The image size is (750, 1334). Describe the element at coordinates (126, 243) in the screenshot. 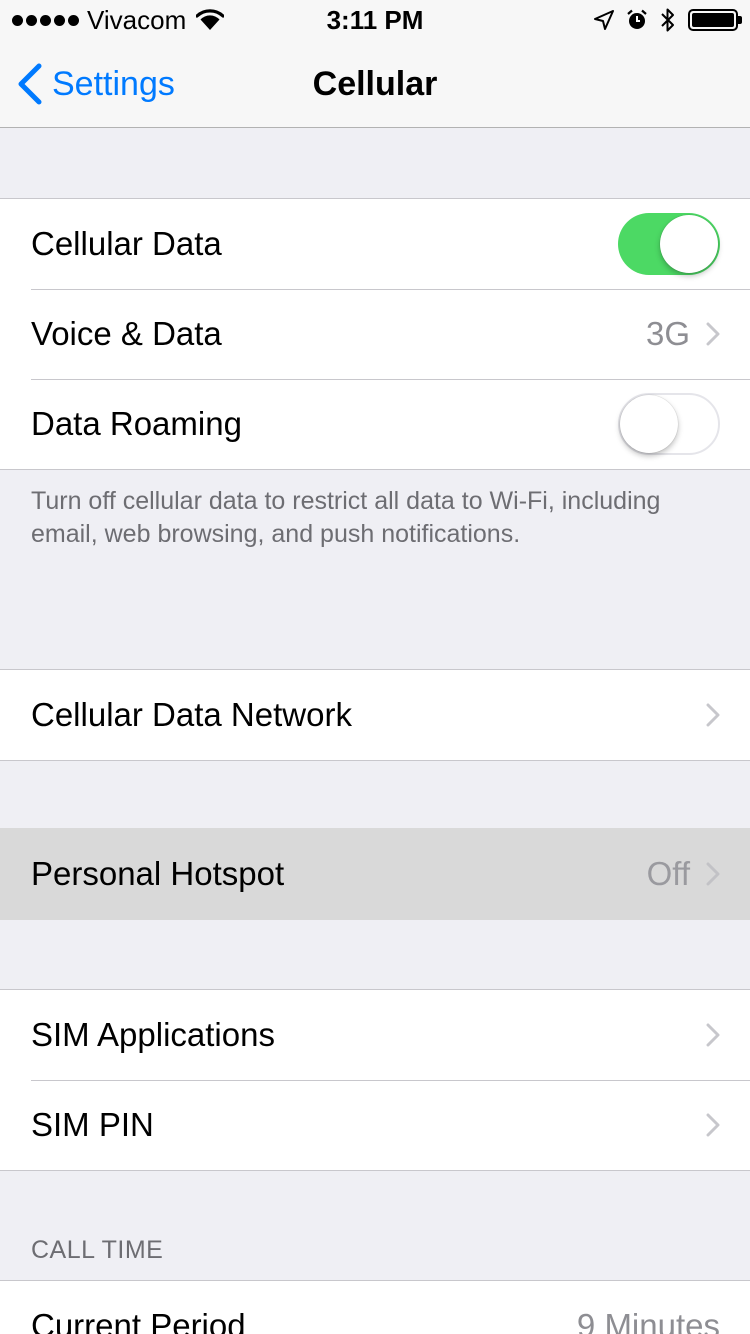

I see `cellular-data-label: Cellular Data` at that location.